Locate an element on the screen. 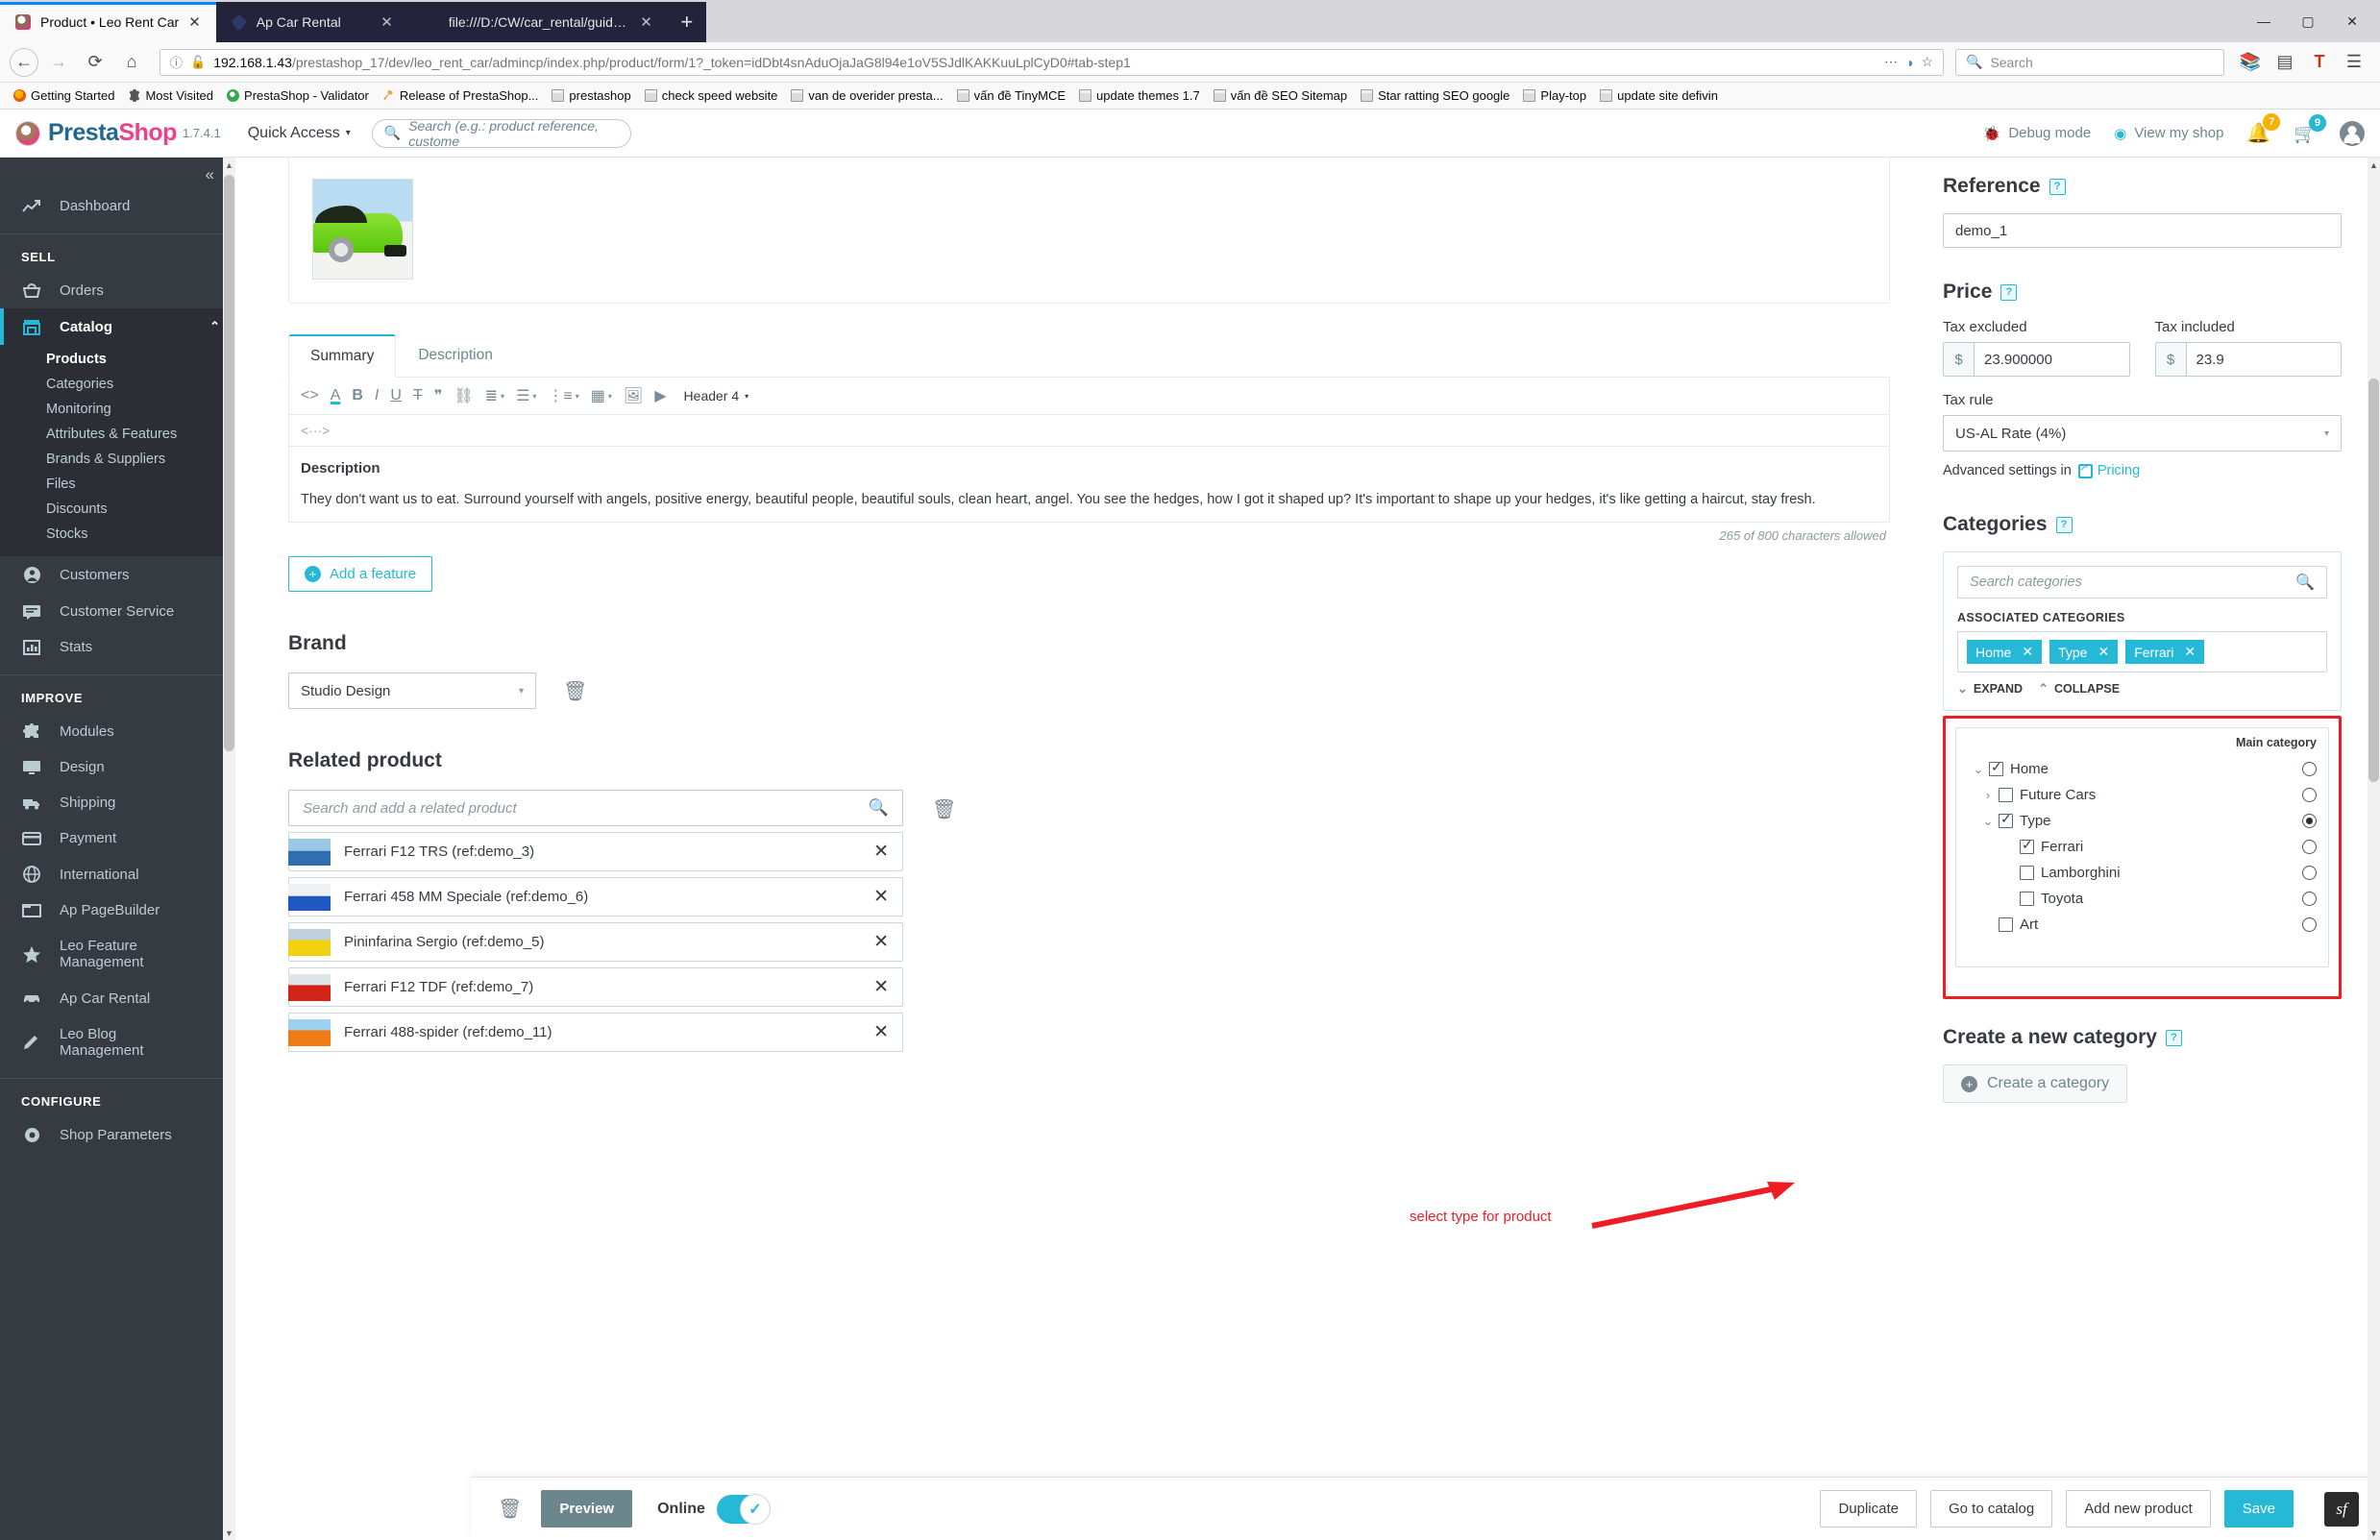 The width and height of the screenshot is (2380, 1540). related-product-row: Ferrari F12 TDF (ref:demo_7) ✕ is located at coordinates (595, 987).